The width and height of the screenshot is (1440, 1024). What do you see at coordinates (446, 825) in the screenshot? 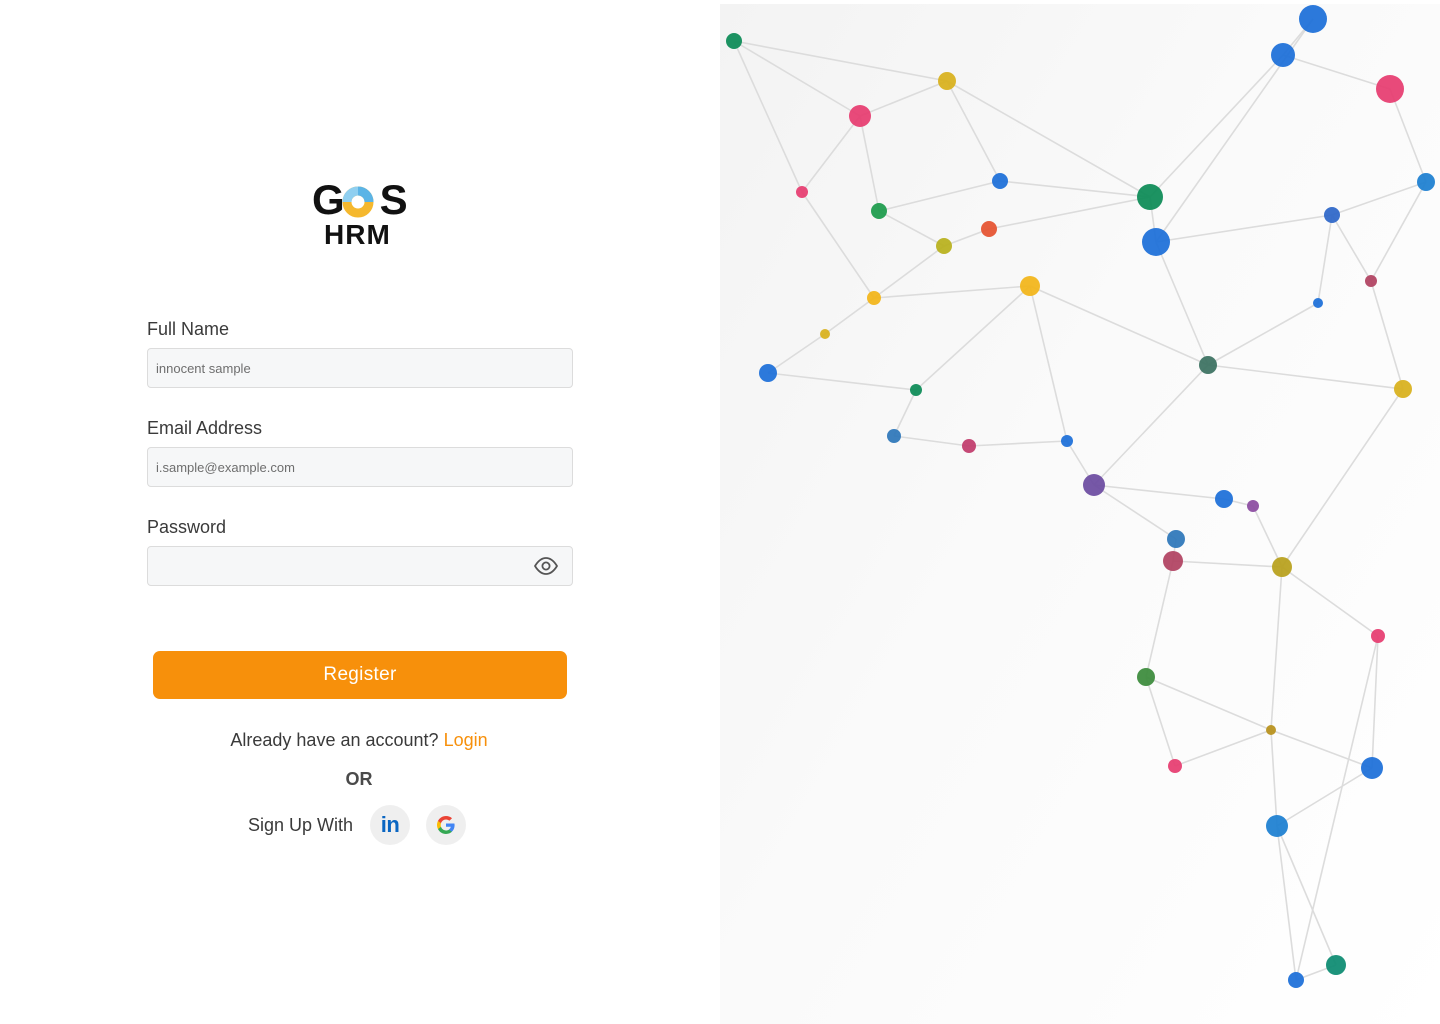
I see `google-signup-button` at bounding box center [446, 825].